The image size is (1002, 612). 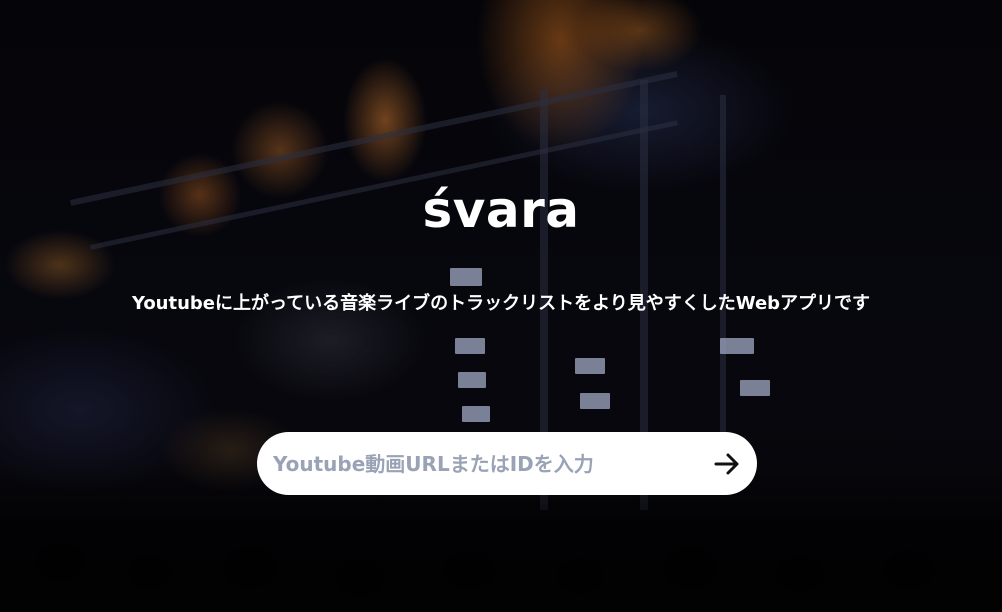 I want to click on app-title: śvara, so click(x=501, y=210).